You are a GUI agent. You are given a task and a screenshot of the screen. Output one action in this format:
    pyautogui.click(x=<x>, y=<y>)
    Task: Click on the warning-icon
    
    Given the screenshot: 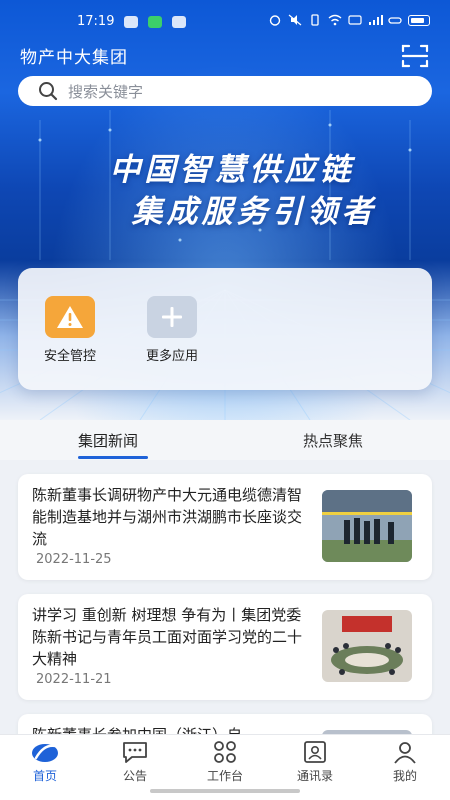 What is the action you would take?
    pyautogui.click(x=70, y=317)
    